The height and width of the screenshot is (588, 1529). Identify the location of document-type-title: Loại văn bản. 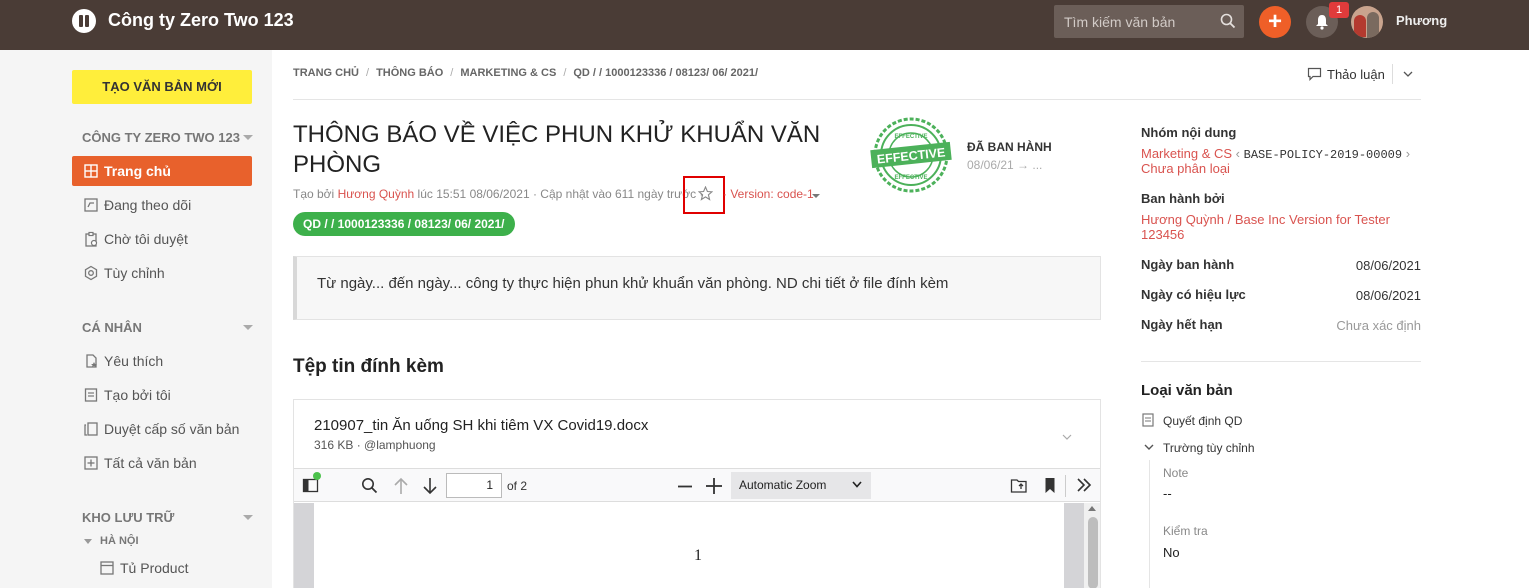
(1187, 390).